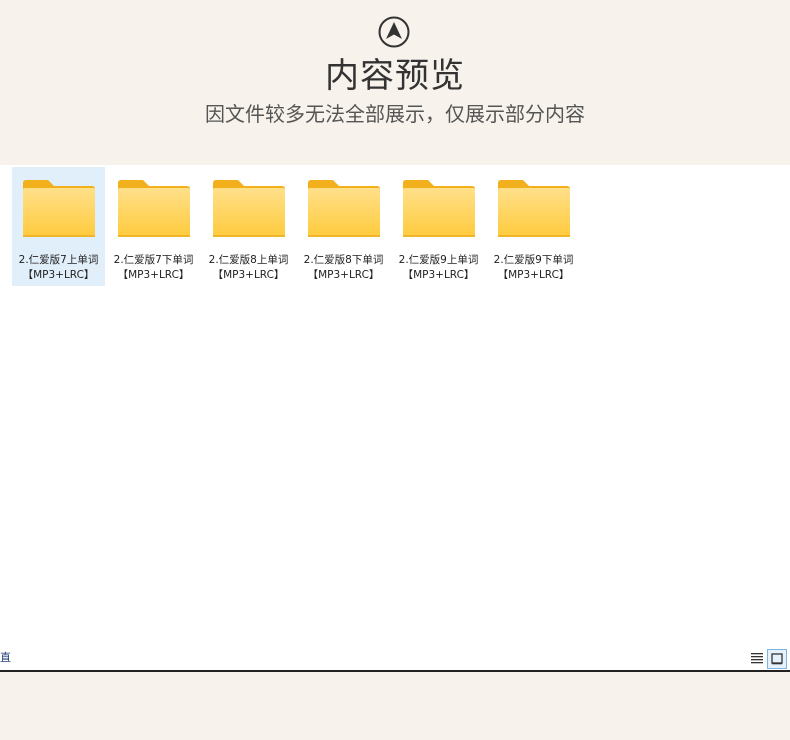 This screenshot has height=740, width=790. What do you see at coordinates (438, 260) in the screenshot?
I see `folder-name: 2.仁爱版9上单词` at bounding box center [438, 260].